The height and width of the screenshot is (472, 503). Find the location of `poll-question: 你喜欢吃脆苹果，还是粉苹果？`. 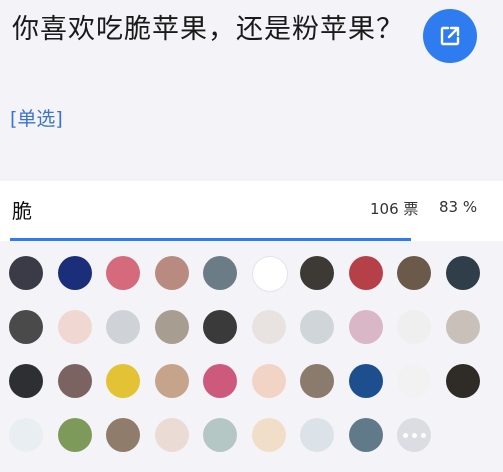

poll-question: 你喜欢吃脆苹果，还是粉苹果？ is located at coordinates (208, 29).